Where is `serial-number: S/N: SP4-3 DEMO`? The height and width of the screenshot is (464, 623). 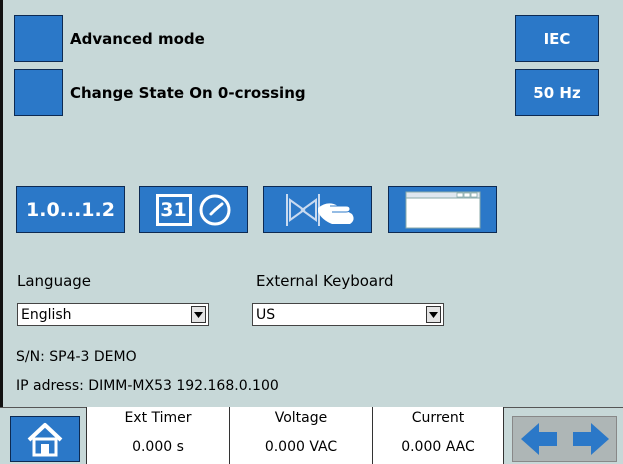 serial-number: S/N: SP4-3 DEMO is located at coordinates (76, 357).